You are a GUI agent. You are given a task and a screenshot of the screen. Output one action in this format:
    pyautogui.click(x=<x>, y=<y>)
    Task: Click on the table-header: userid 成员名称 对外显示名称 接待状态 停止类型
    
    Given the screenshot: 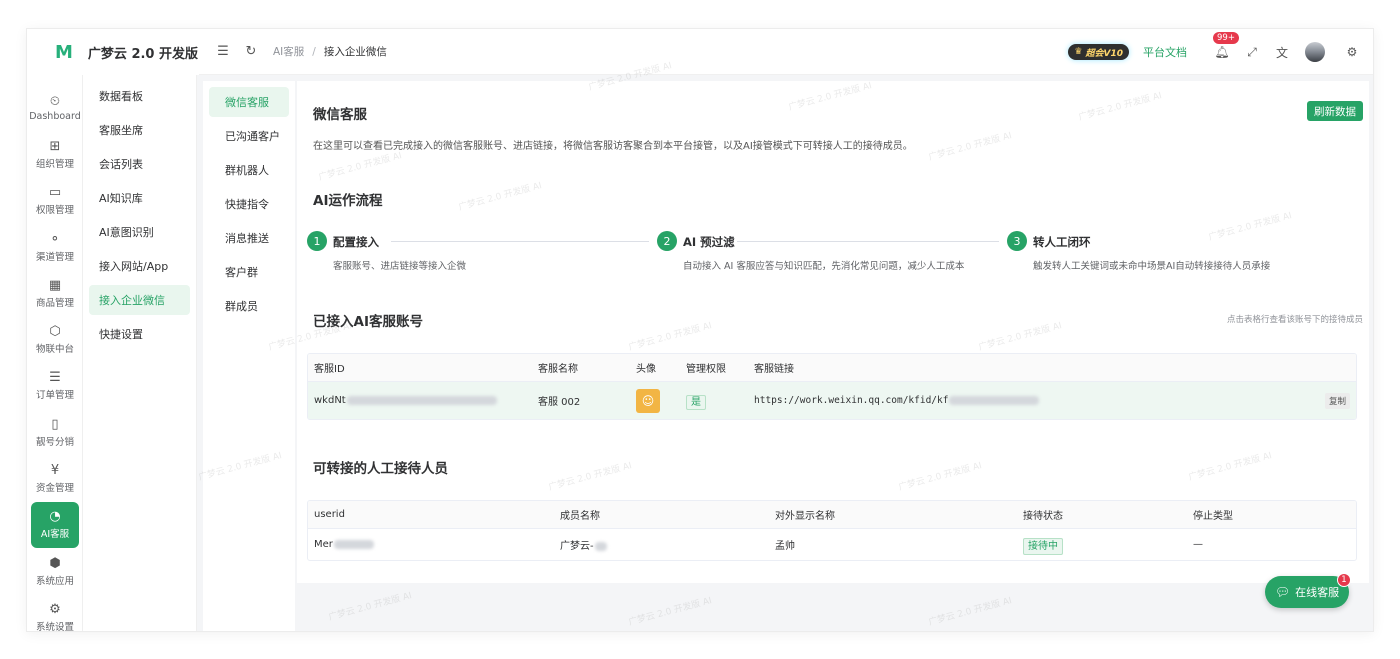 What is the action you would take?
    pyautogui.click(x=832, y=515)
    